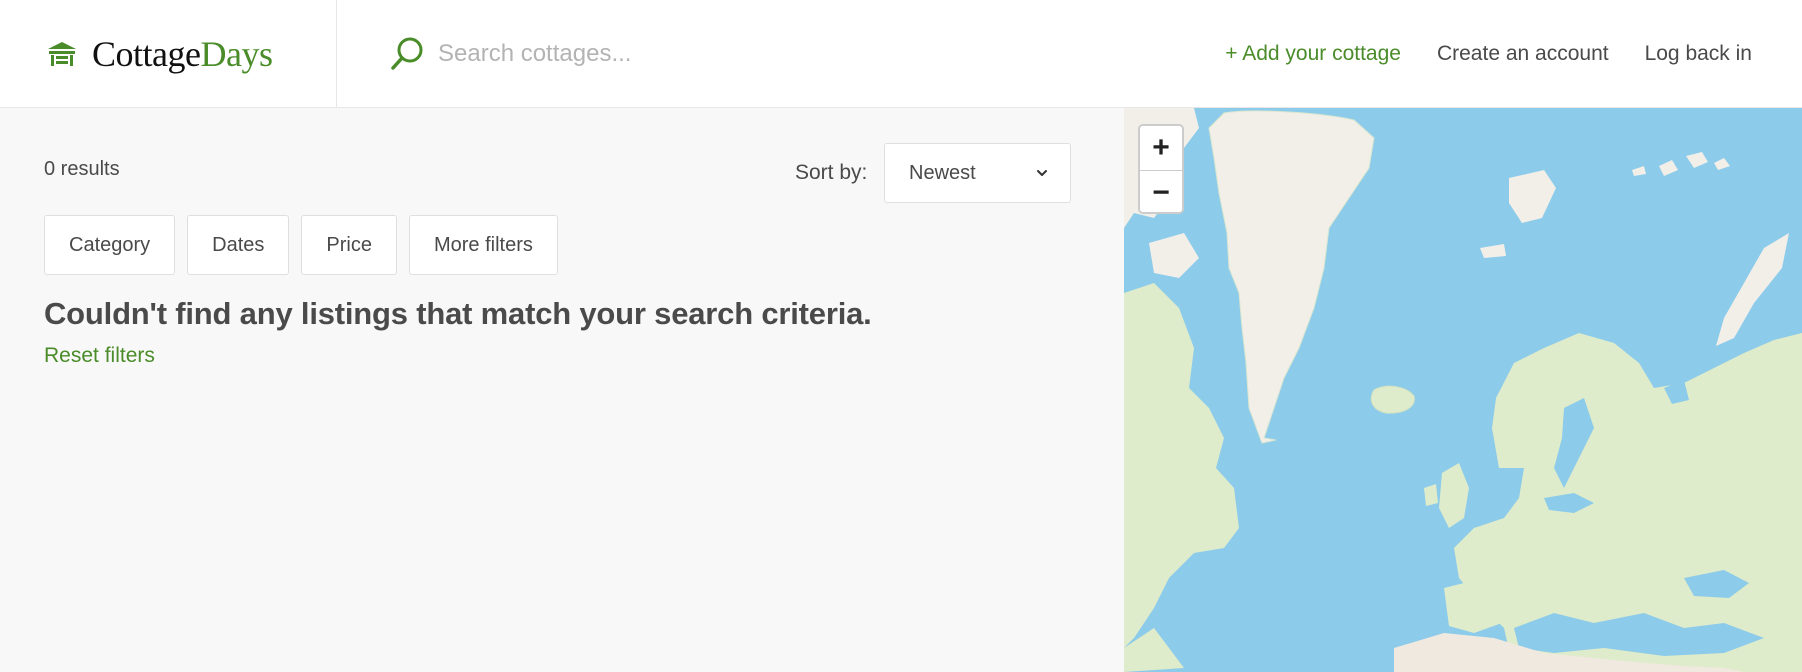 The height and width of the screenshot is (672, 1802). Describe the element at coordinates (110, 245) in the screenshot. I see `category-filter-button: Category` at that location.